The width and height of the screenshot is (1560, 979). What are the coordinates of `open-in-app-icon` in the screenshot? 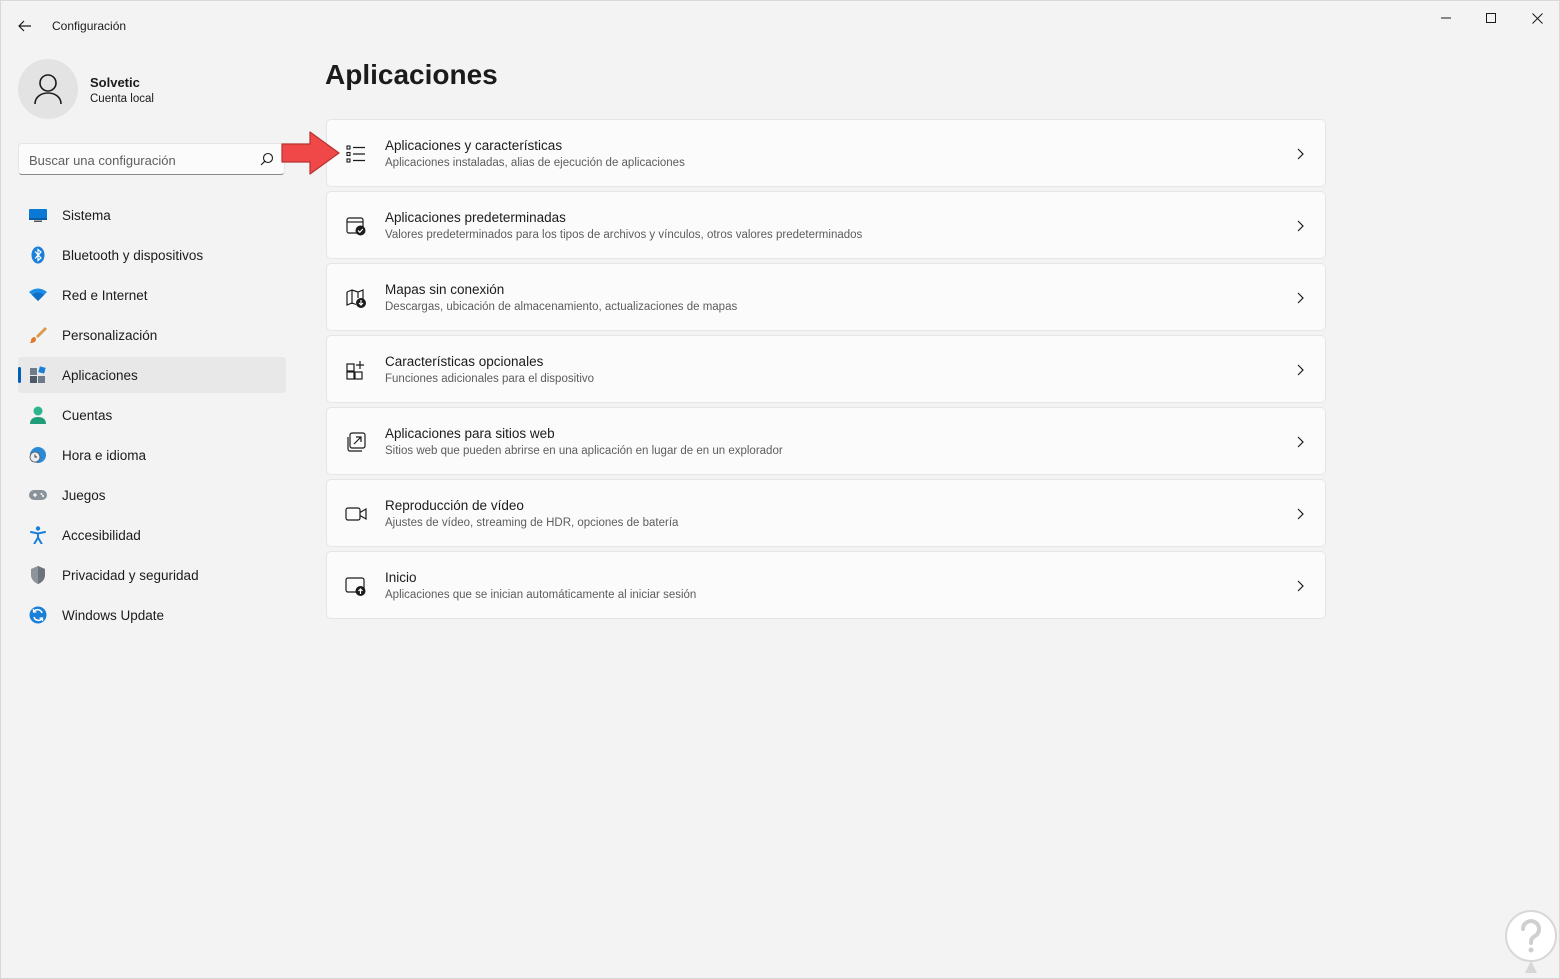 It's located at (356, 442).